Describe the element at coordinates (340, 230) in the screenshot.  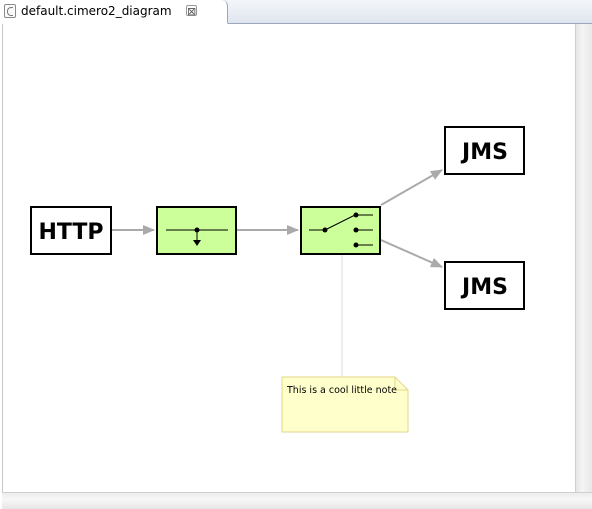
I see `router-node` at that location.